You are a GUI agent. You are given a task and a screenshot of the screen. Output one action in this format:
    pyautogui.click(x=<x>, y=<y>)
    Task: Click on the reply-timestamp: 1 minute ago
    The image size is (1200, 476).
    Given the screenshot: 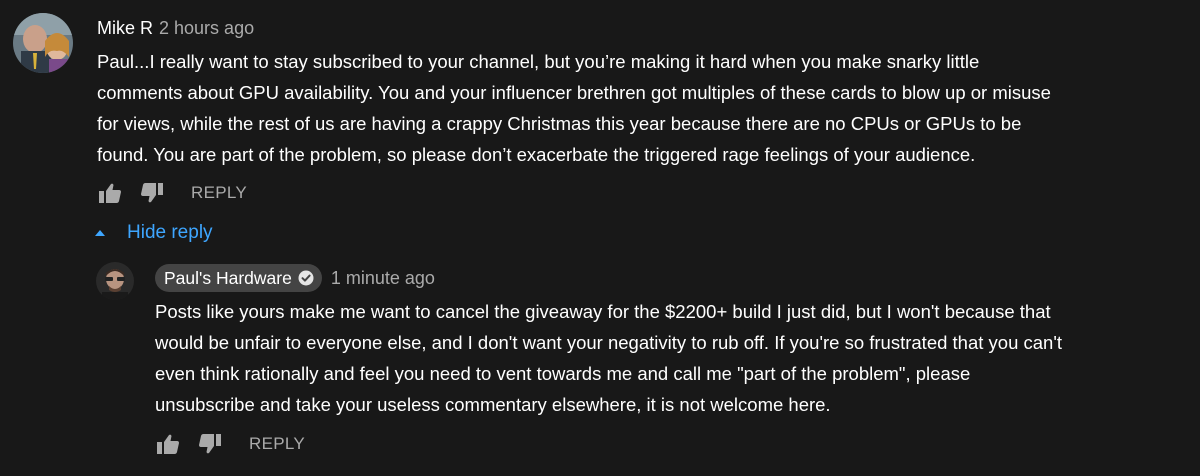 What is the action you would take?
    pyautogui.click(x=383, y=278)
    